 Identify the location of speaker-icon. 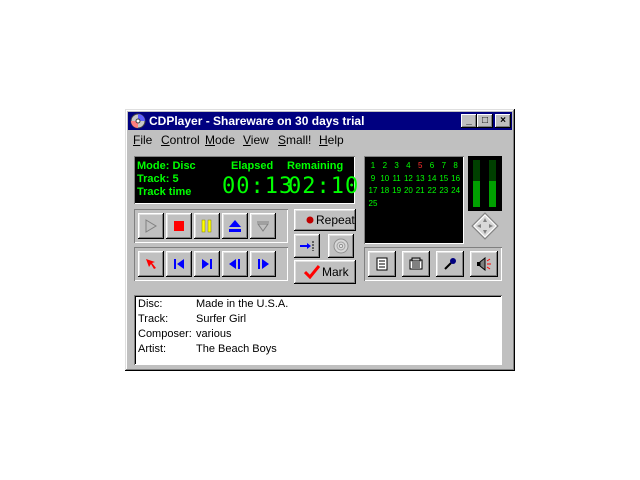
(484, 264).